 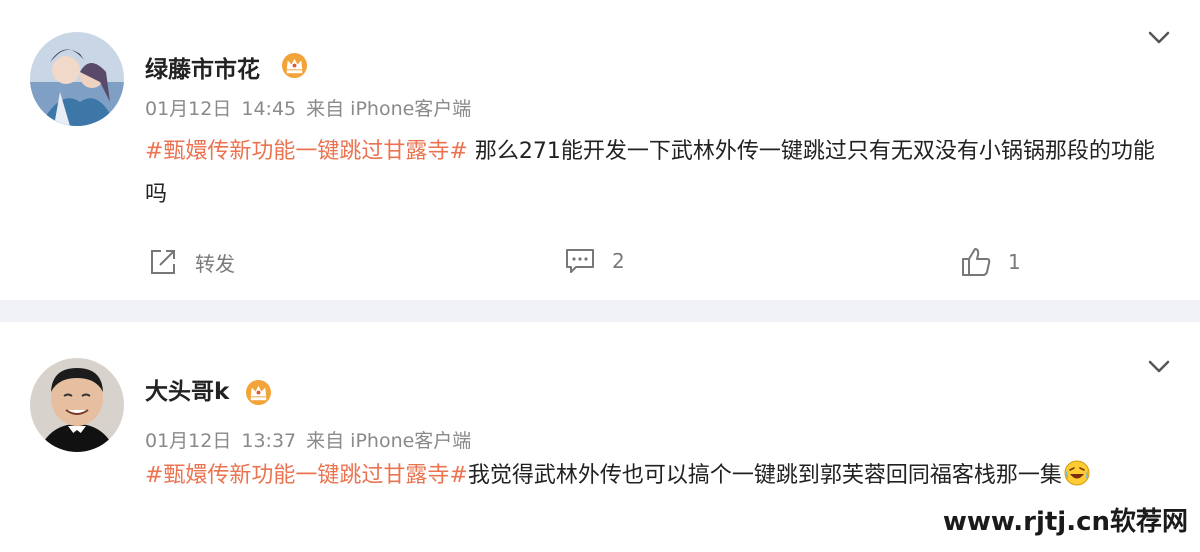 I want to click on watermark: www.rjtj.cn软荐网, so click(x=1065, y=522).